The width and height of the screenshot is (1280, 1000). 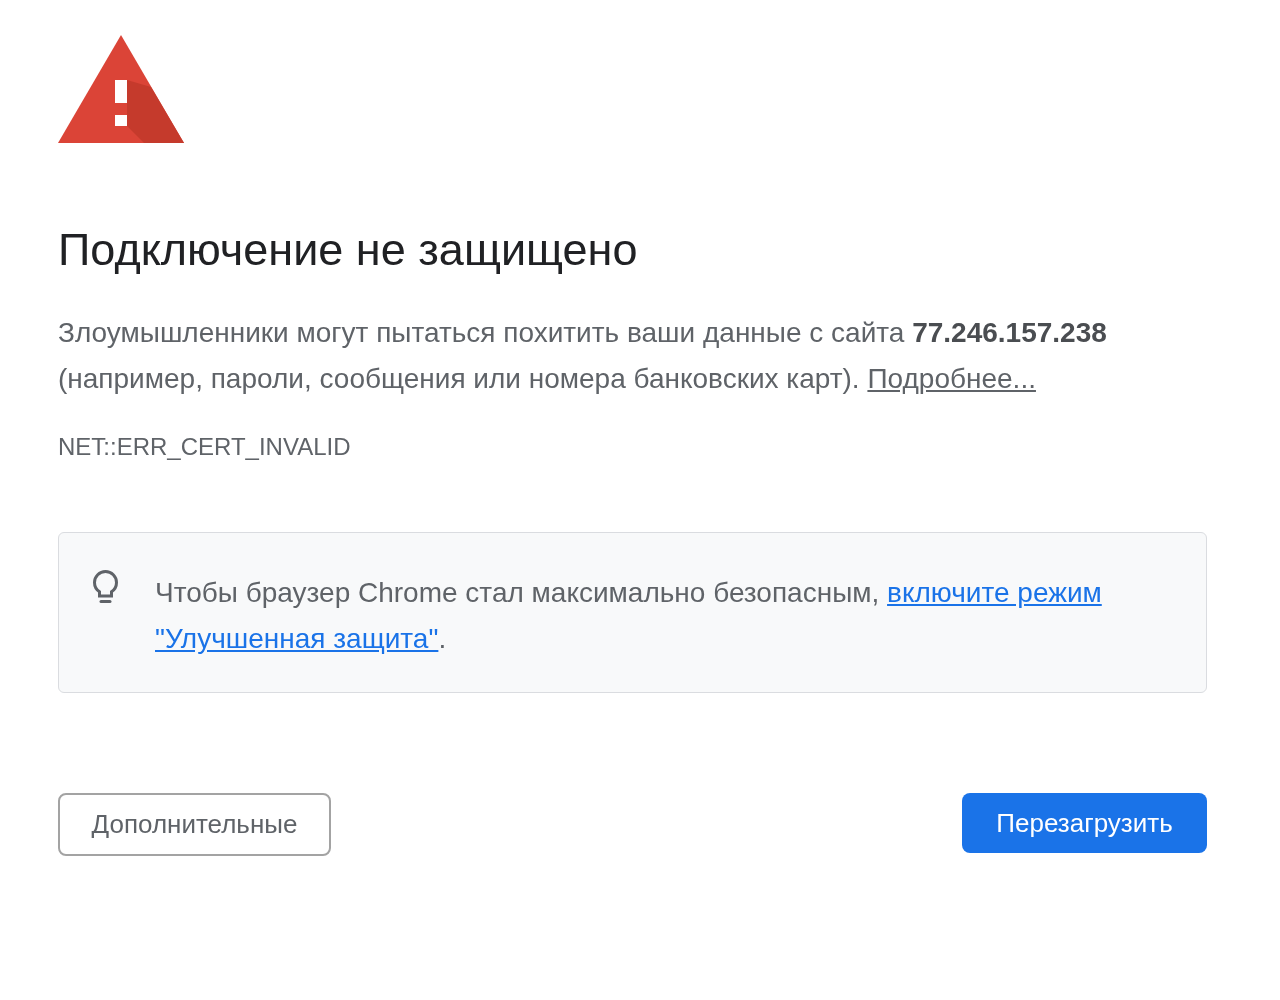 I want to click on error-code: NET::ERR_CERT_INVALID, so click(x=204, y=447).